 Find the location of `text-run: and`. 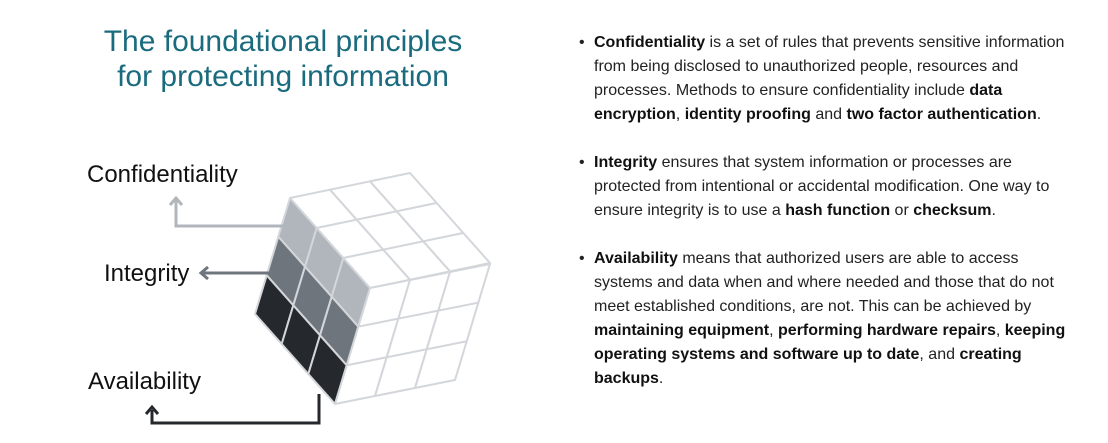

text-run: and is located at coordinates (828, 114).